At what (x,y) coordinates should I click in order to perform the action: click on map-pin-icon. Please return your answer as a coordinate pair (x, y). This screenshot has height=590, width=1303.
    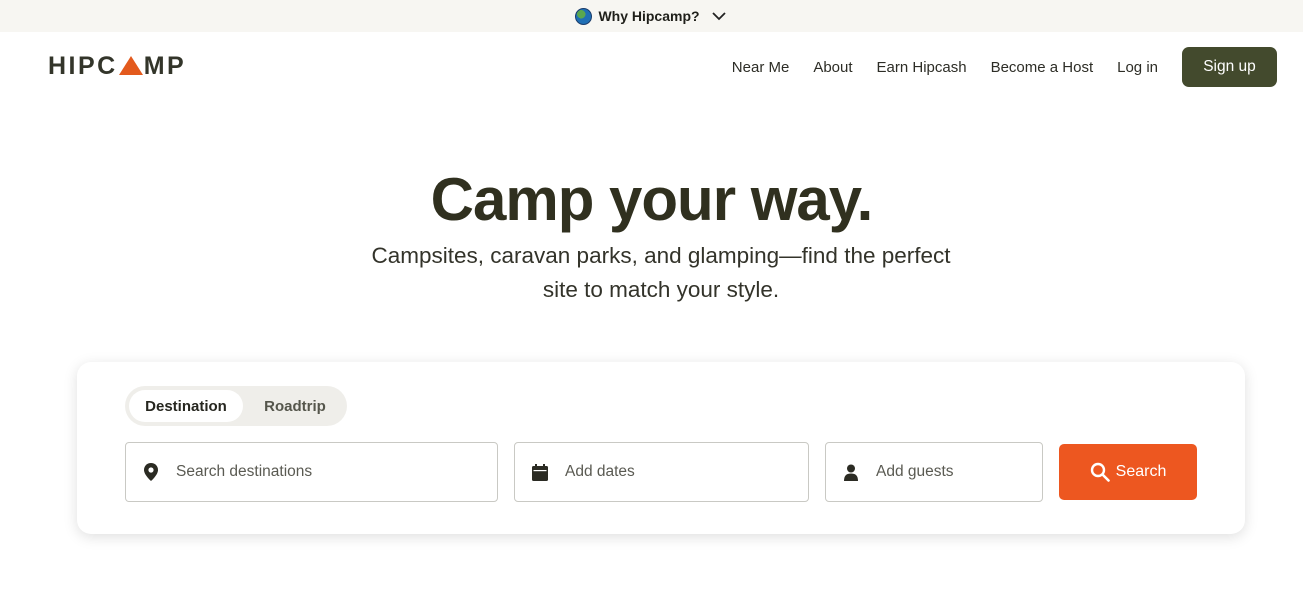
    Looking at the image, I should click on (151, 472).